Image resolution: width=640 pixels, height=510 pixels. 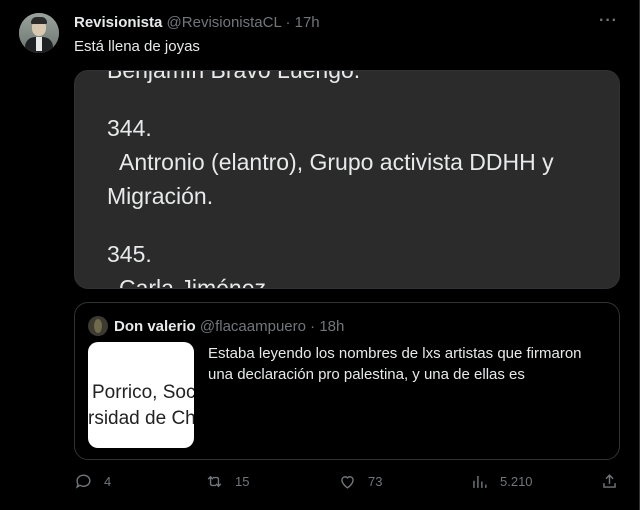 What do you see at coordinates (214, 481) in the screenshot?
I see `repost-icon` at bounding box center [214, 481].